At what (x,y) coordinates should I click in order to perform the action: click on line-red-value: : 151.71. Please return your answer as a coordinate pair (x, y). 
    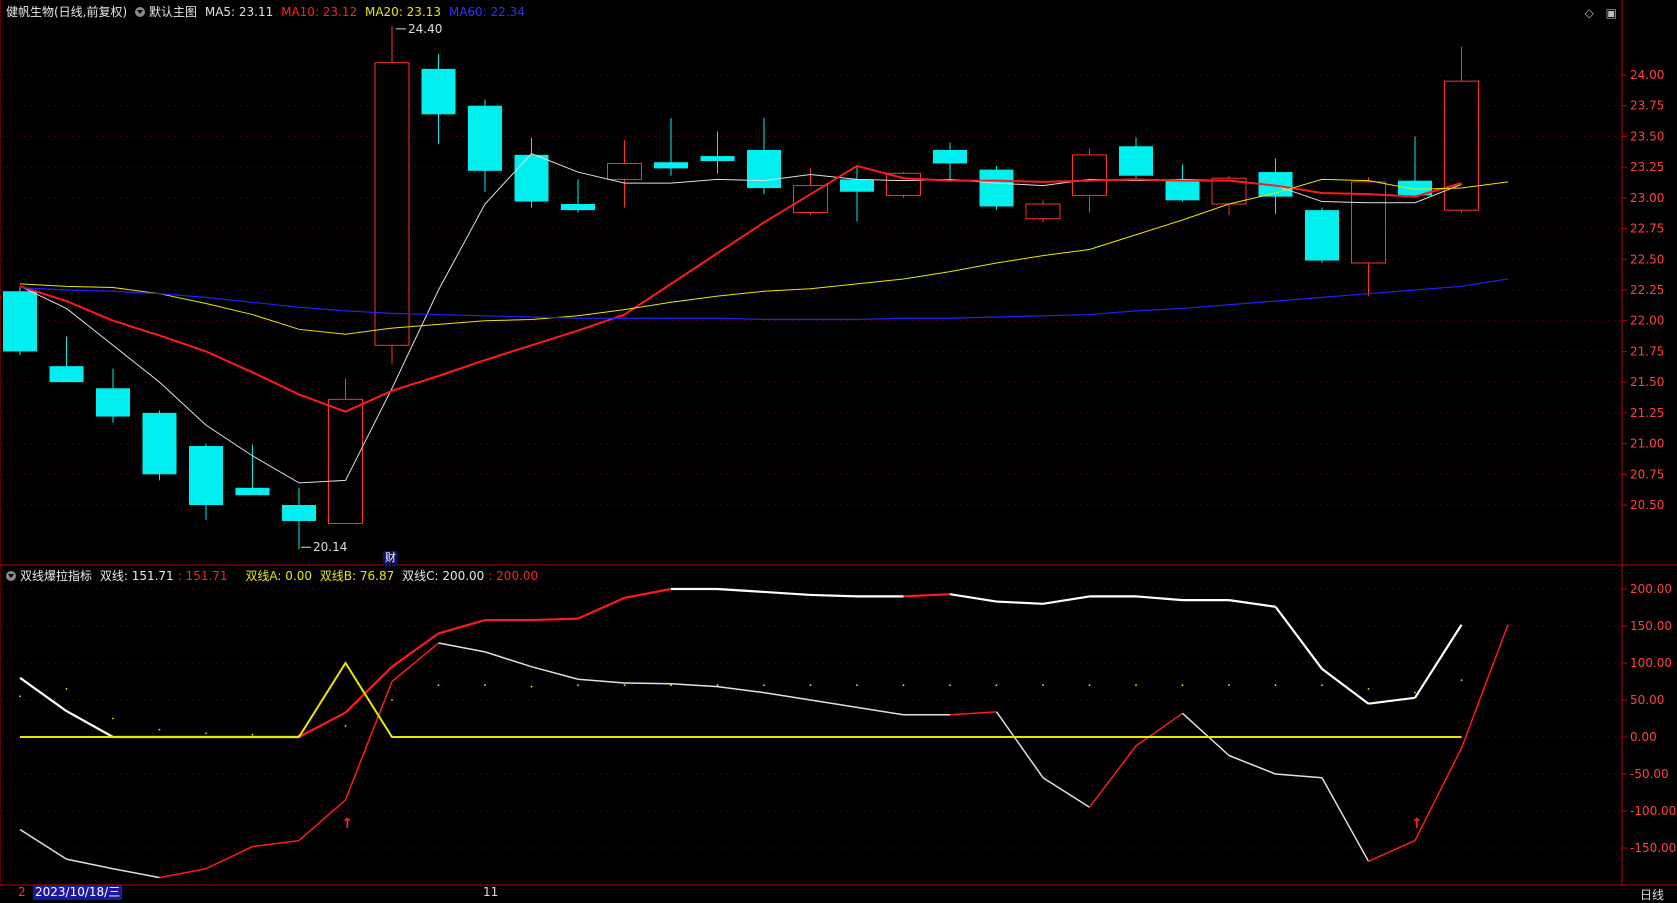
    Looking at the image, I should click on (202, 576).